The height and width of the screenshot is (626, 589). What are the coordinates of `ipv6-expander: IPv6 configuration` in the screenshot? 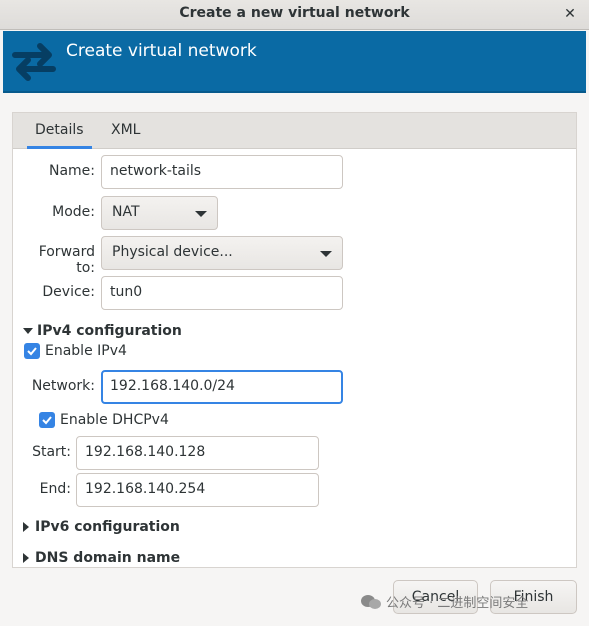 It's located at (101, 527).